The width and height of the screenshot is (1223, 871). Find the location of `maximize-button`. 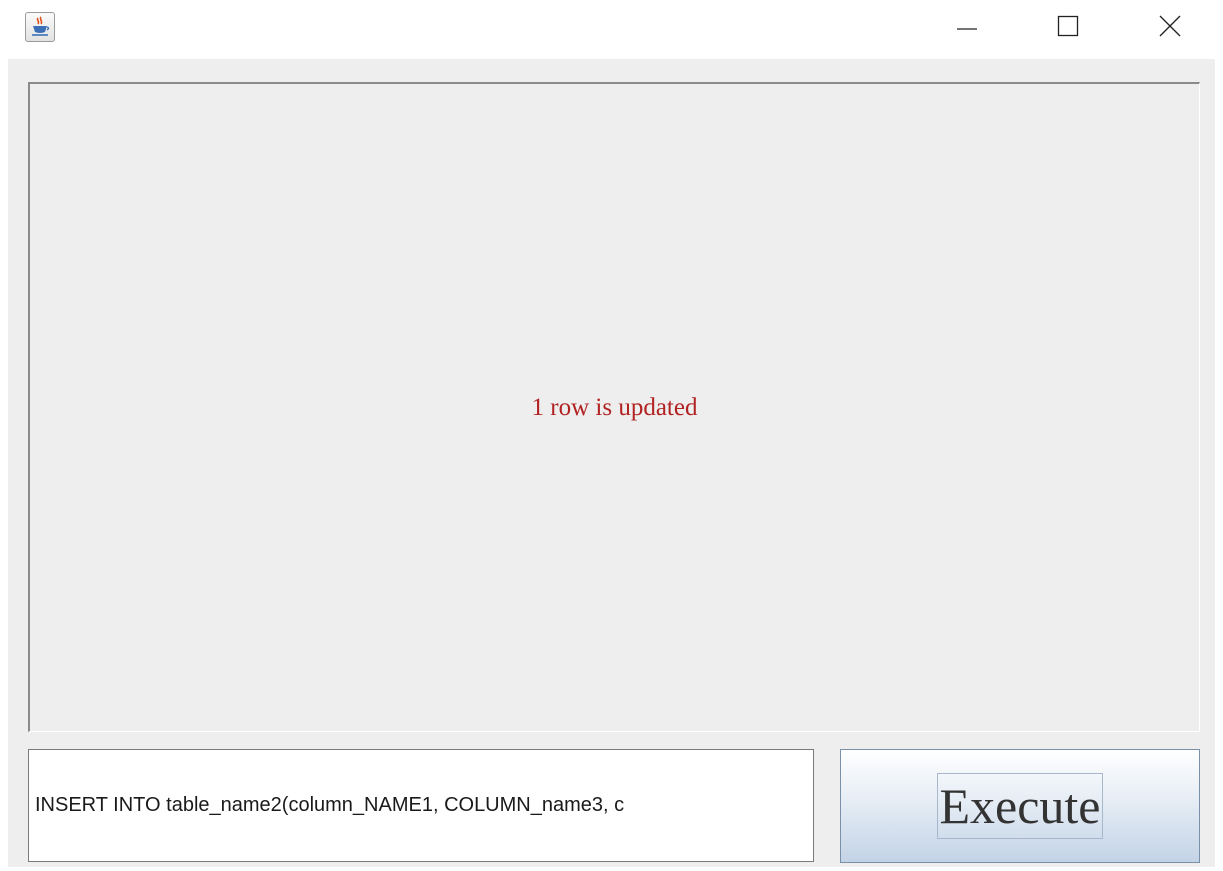

maximize-button is located at coordinates (1068, 26).